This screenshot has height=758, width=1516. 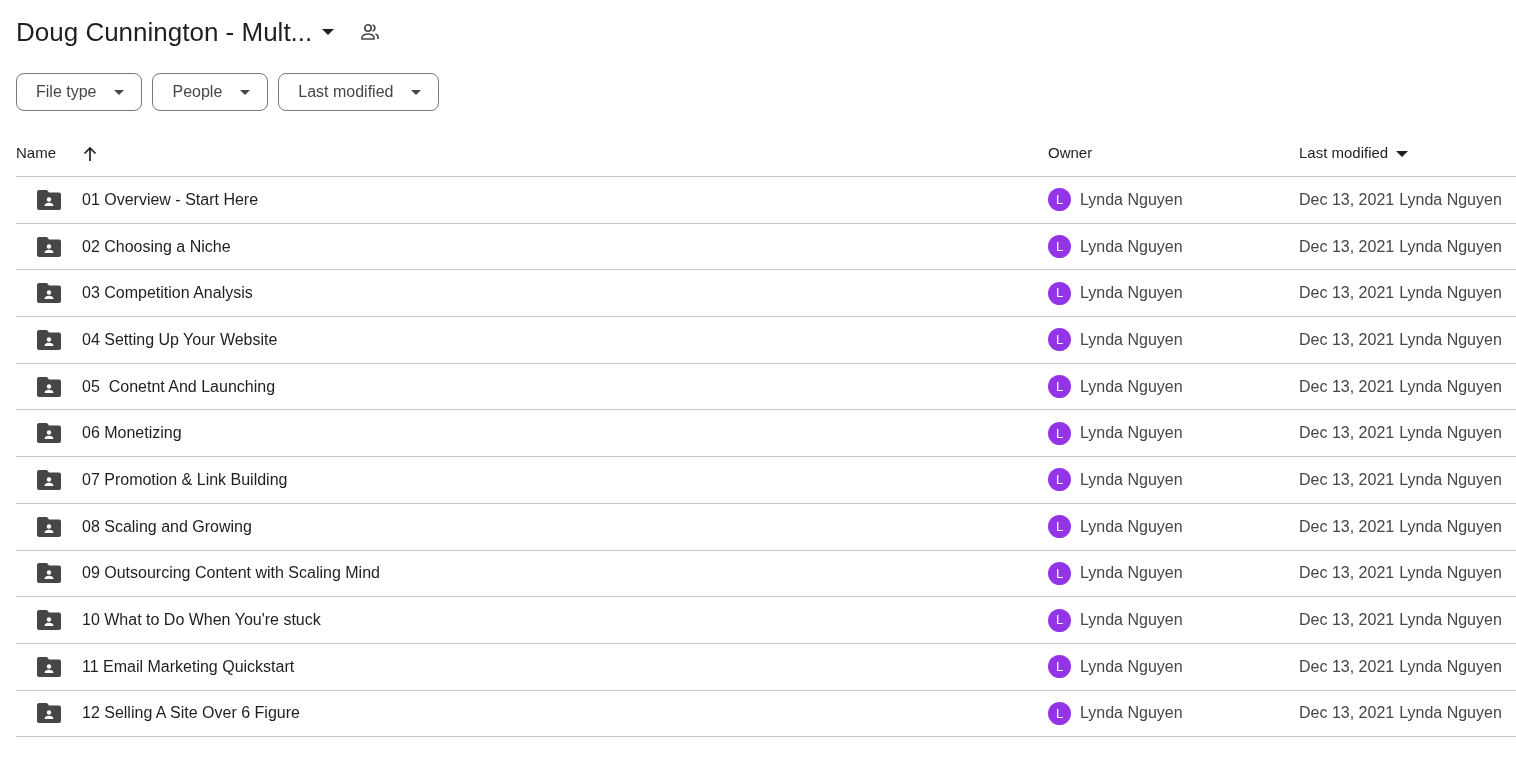 What do you see at coordinates (1354, 153) in the screenshot?
I see `column-header: Last modified` at bounding box center [1354, 153].